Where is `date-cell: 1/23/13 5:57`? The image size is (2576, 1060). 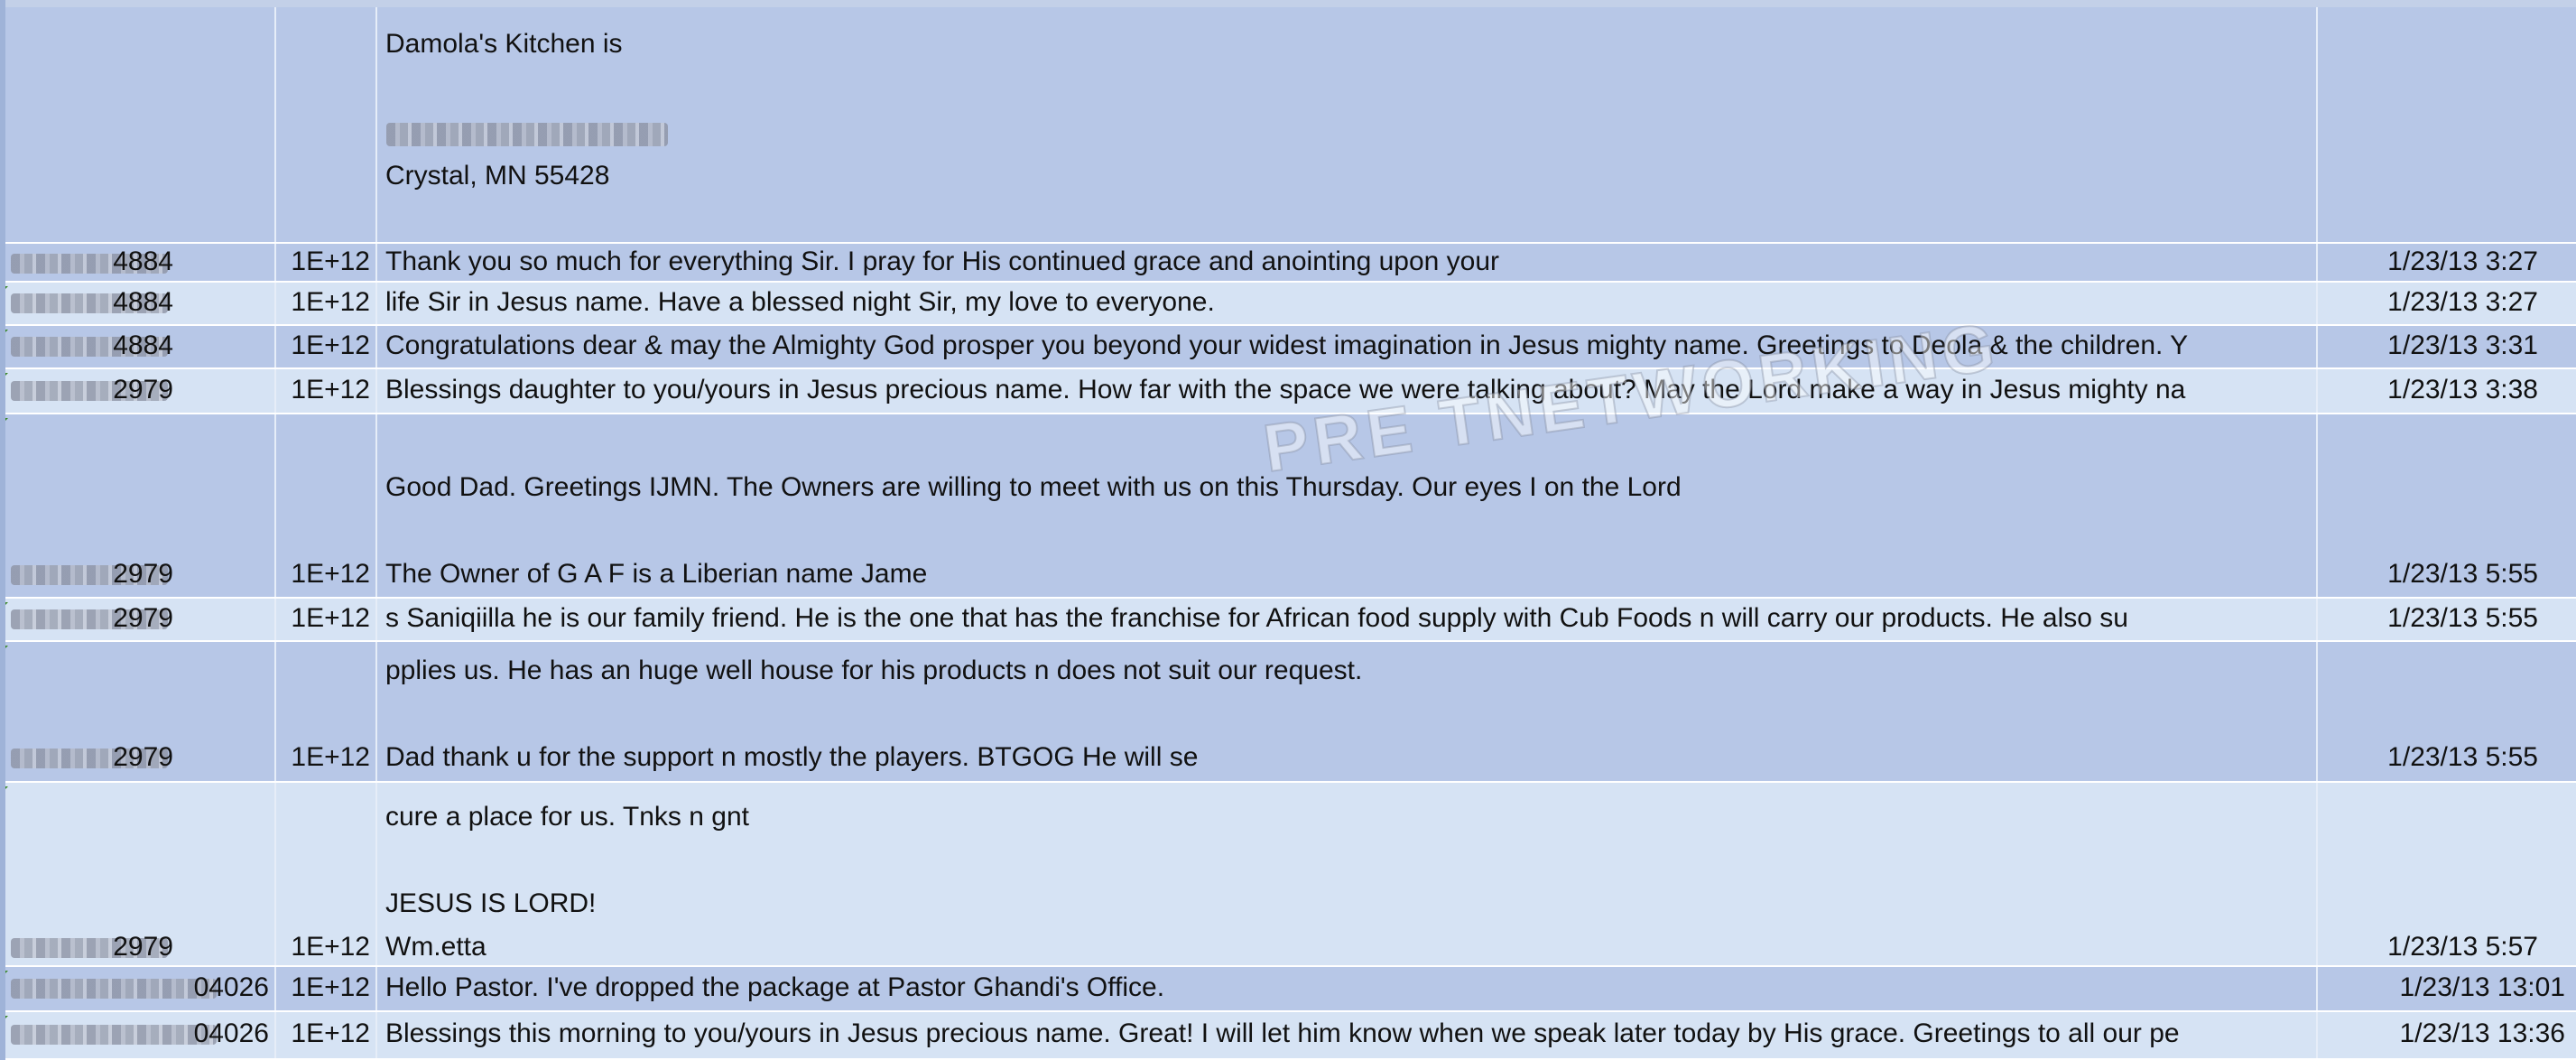 date-cell: 1/23/13 5:57 is located at coordinates (2447, 874).